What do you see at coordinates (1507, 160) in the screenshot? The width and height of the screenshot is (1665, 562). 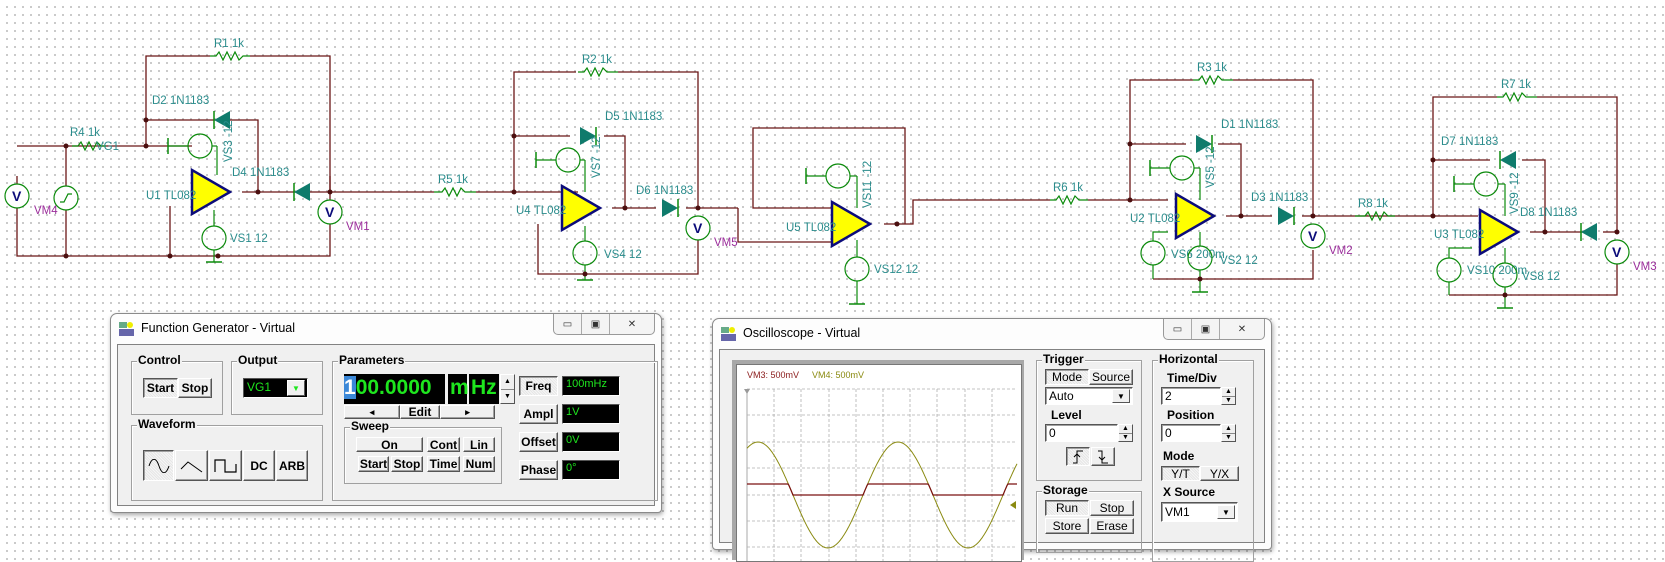 I see `diode-d7` at bounding box center [1507, 160].